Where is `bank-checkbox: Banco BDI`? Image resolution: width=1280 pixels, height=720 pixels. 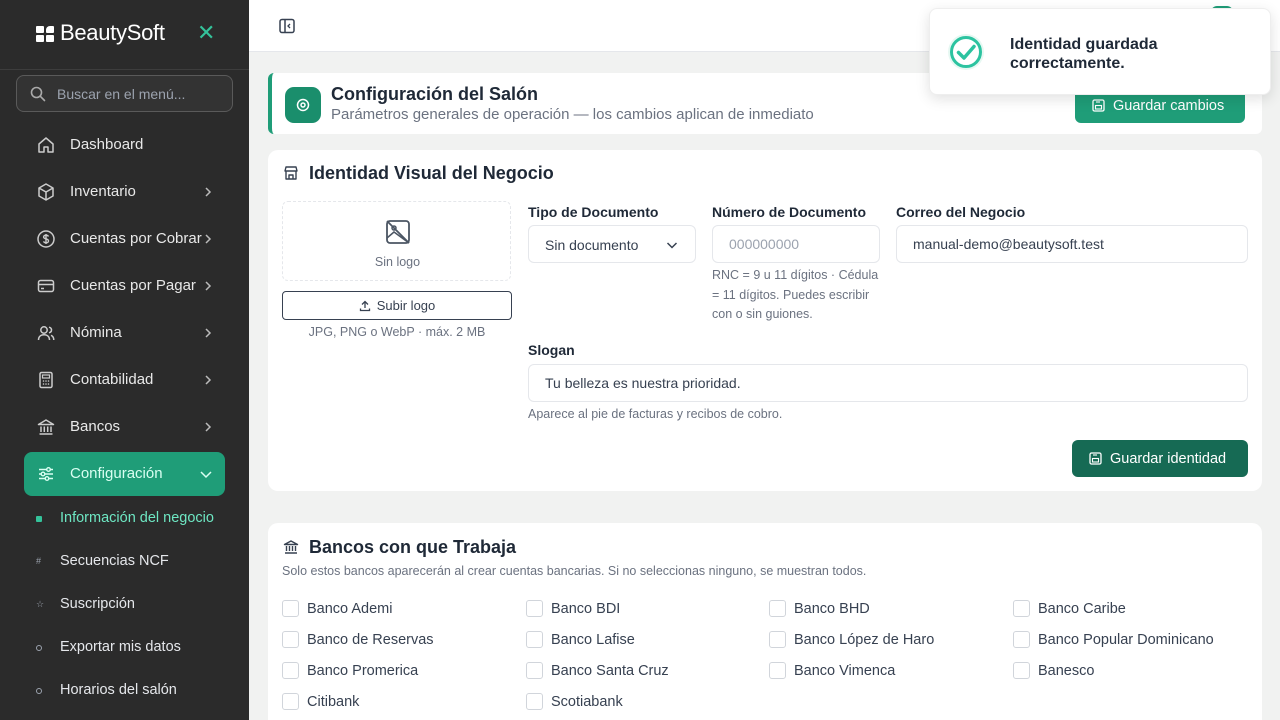 bank-checkbox: Banco BDI is located at coordinates (636, 609).